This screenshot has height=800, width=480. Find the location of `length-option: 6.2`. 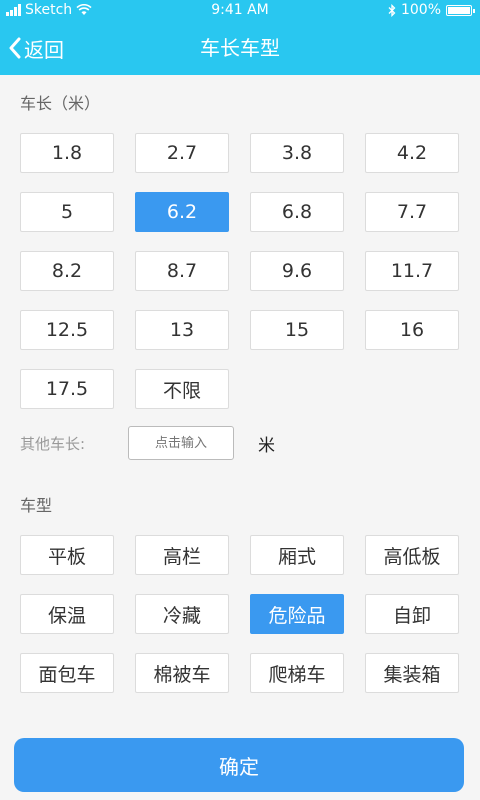

length-option: 6.2 is located at coordinates (182, 212).